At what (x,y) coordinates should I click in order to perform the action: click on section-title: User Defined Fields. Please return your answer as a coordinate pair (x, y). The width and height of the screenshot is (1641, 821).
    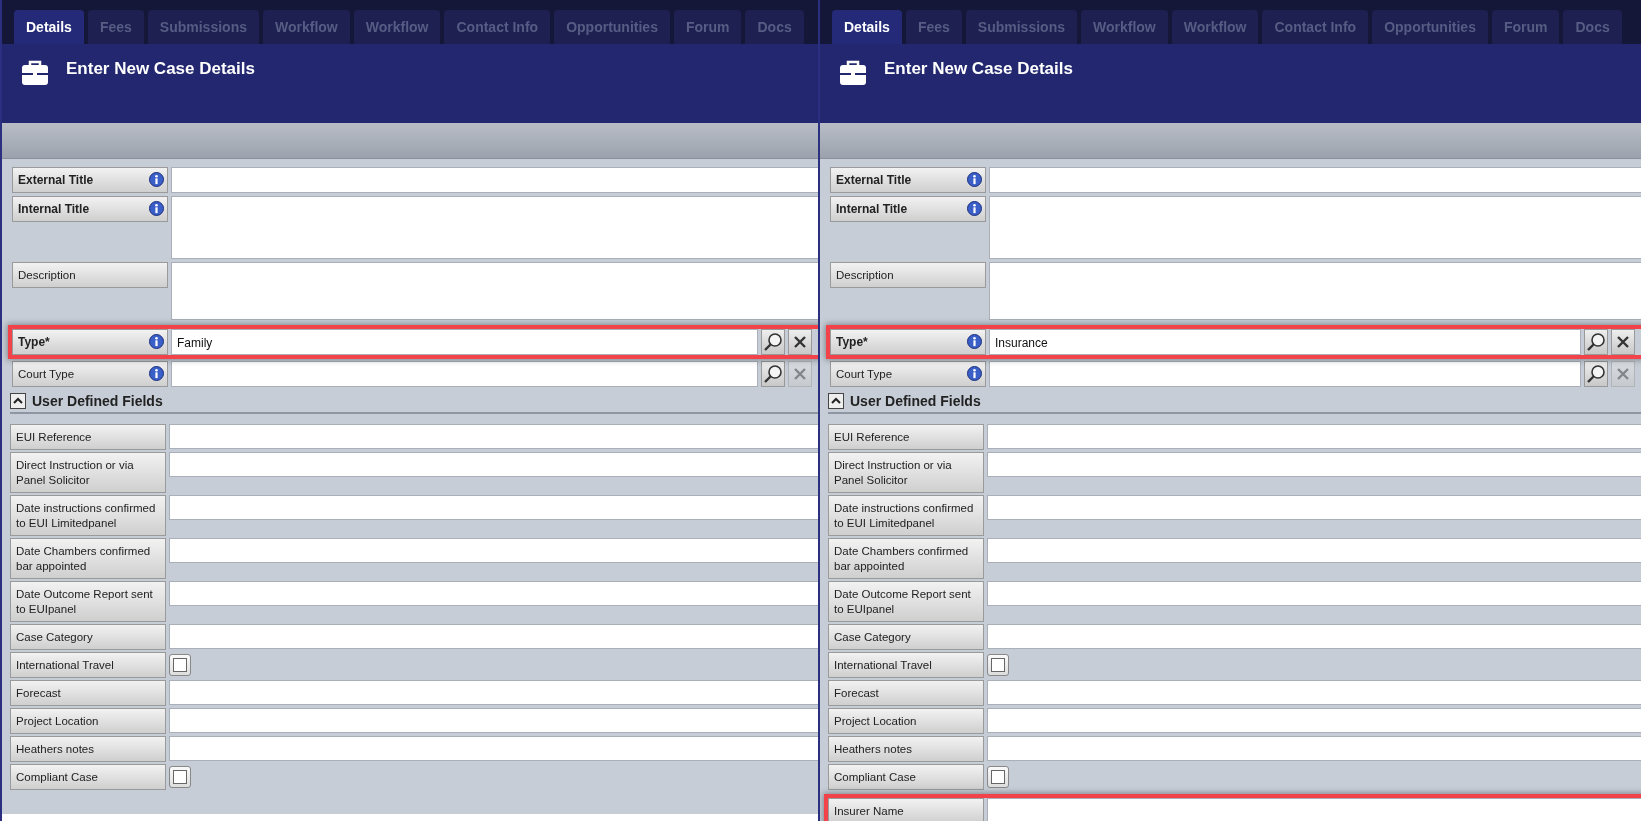
    Looking at the image, I should click on (915, 401).